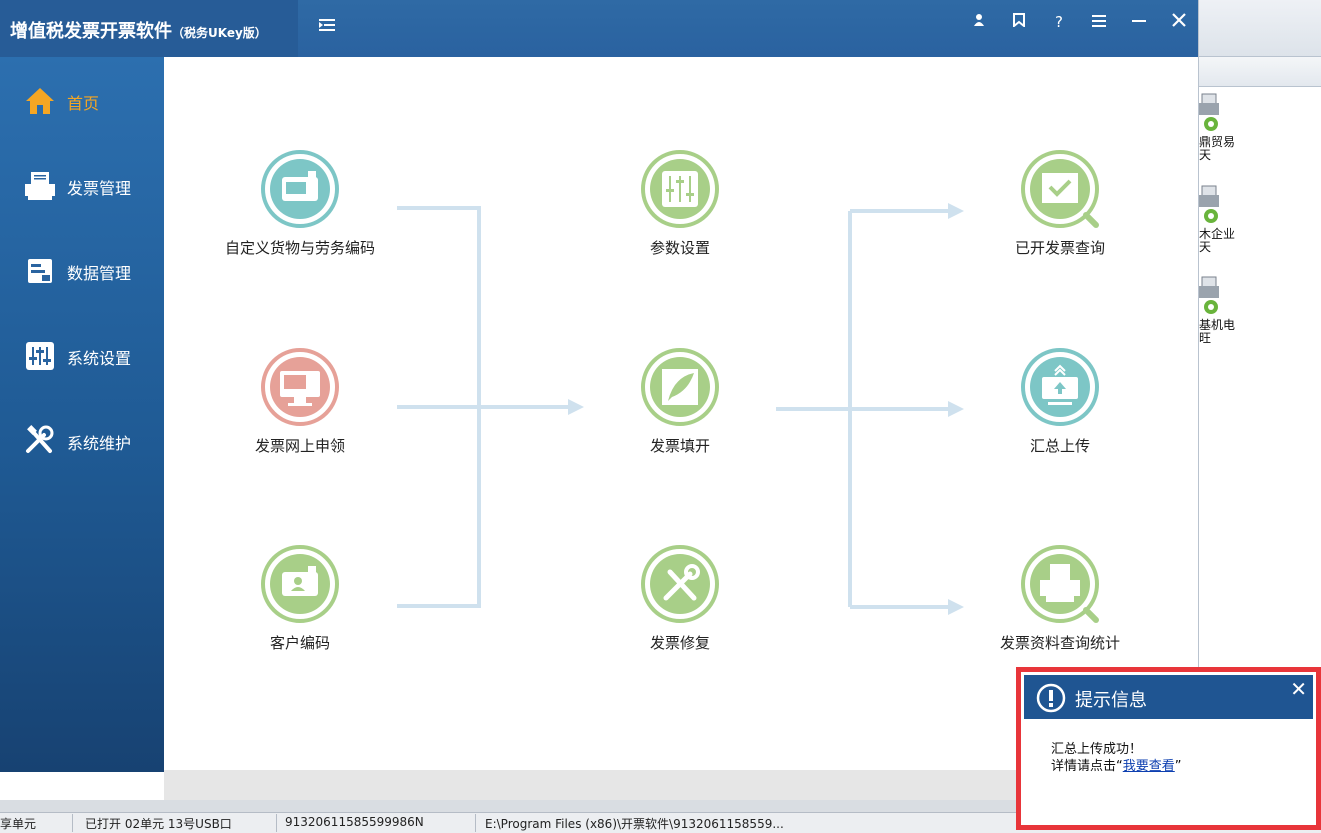 The image size is (1321, 833). What do you see at coordinates (1059, 446) in the screenshot?
I see `node-label: 汇总上传` at bounding box center [1059, 446].